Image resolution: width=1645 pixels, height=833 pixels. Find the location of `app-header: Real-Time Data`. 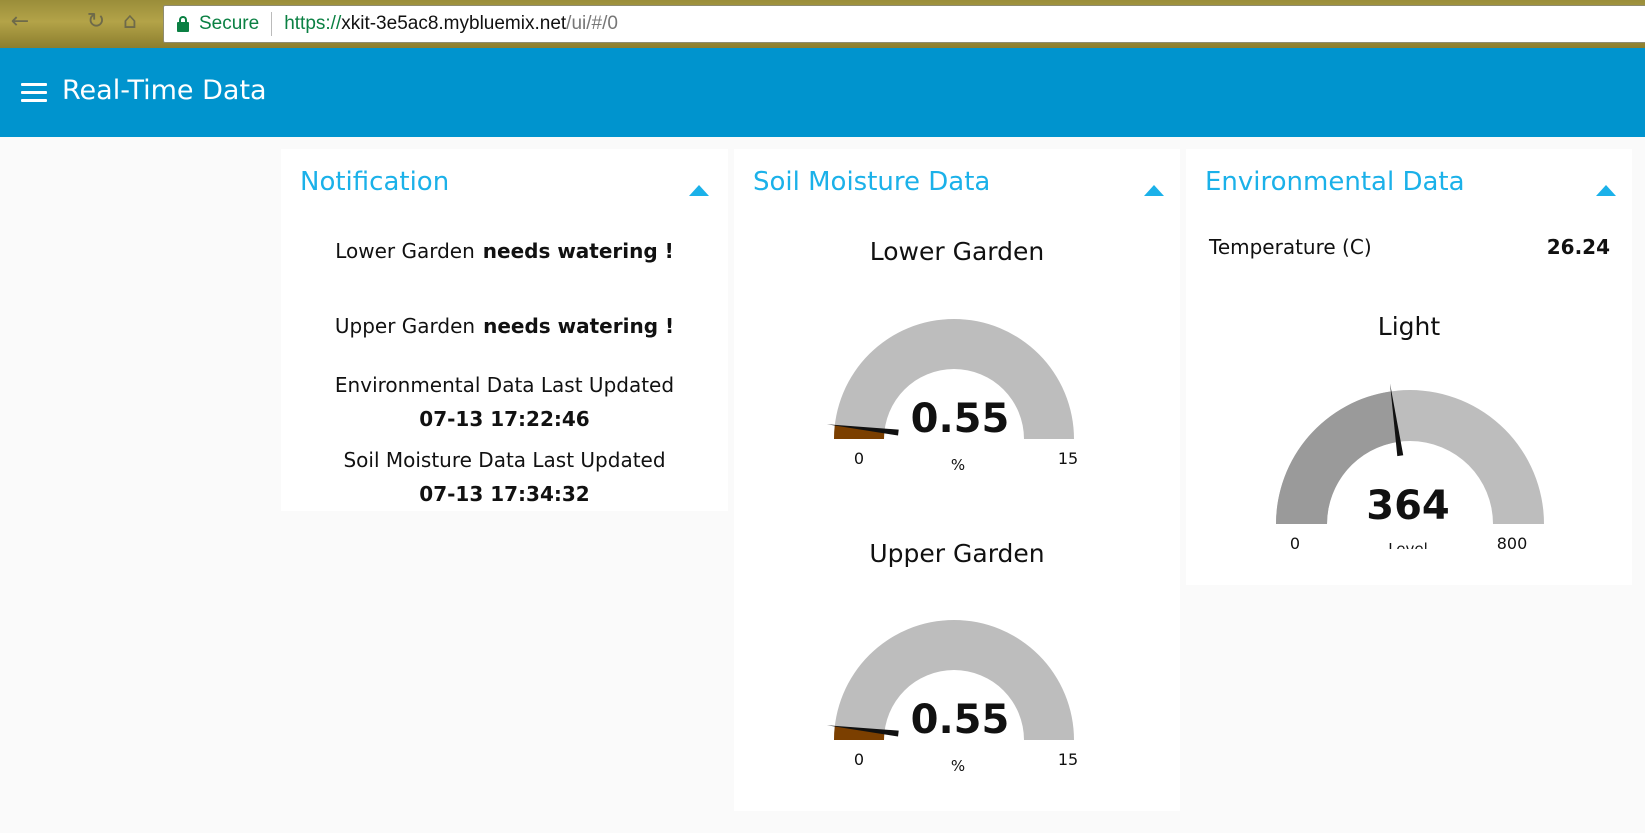

app-header: Real-Time Data is located at coordinates (822, 92).